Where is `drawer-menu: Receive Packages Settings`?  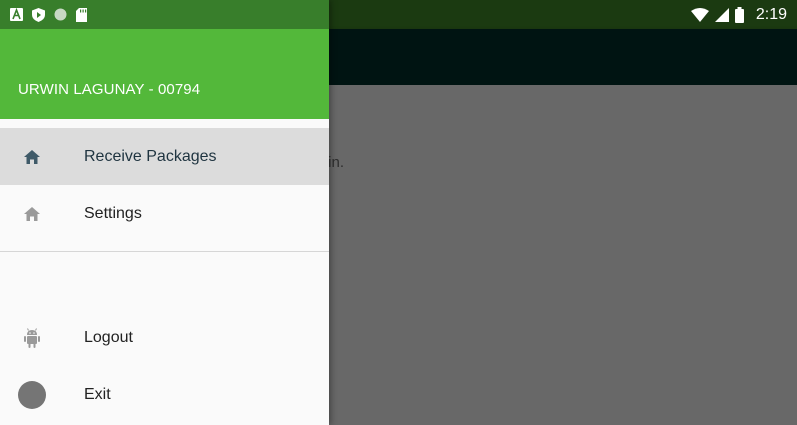 drawer-menu: Receive Packages Settings is located at coordinates (164, 190).